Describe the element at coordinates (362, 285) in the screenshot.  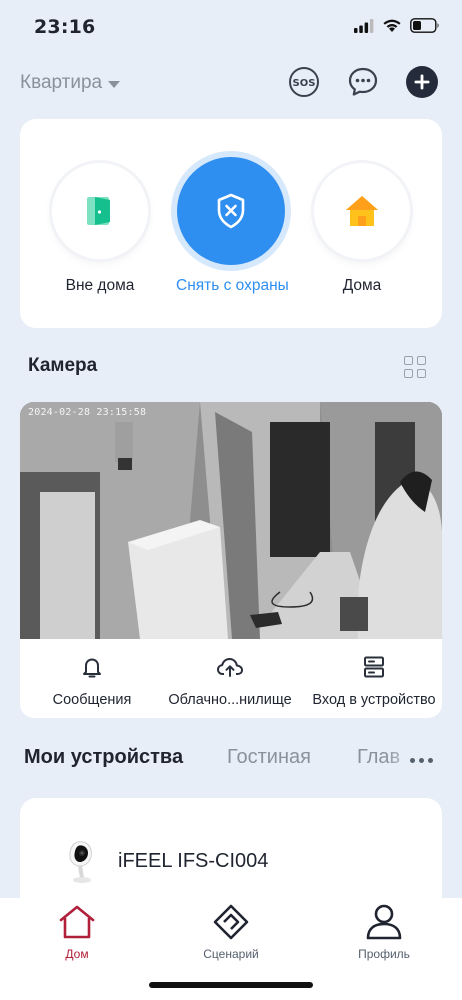
I see `mode-home-label: Дома` at that location.